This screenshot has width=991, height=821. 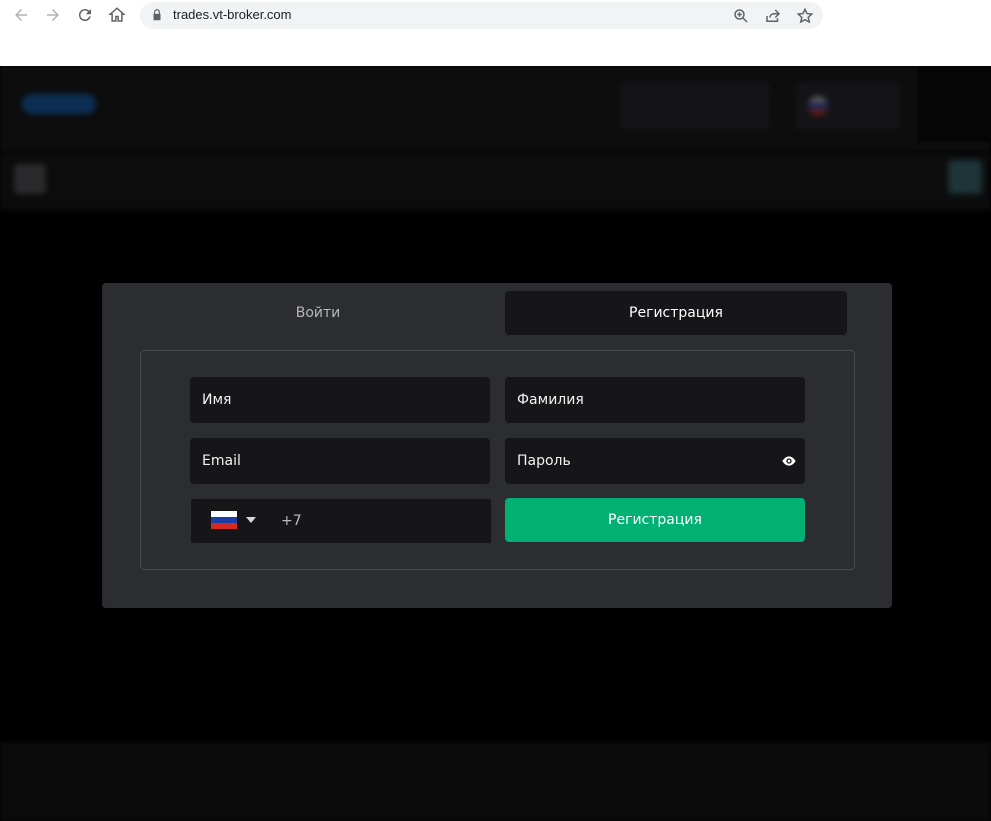 I want to click on register-button: Регистрация, so click(x=655, y=520).